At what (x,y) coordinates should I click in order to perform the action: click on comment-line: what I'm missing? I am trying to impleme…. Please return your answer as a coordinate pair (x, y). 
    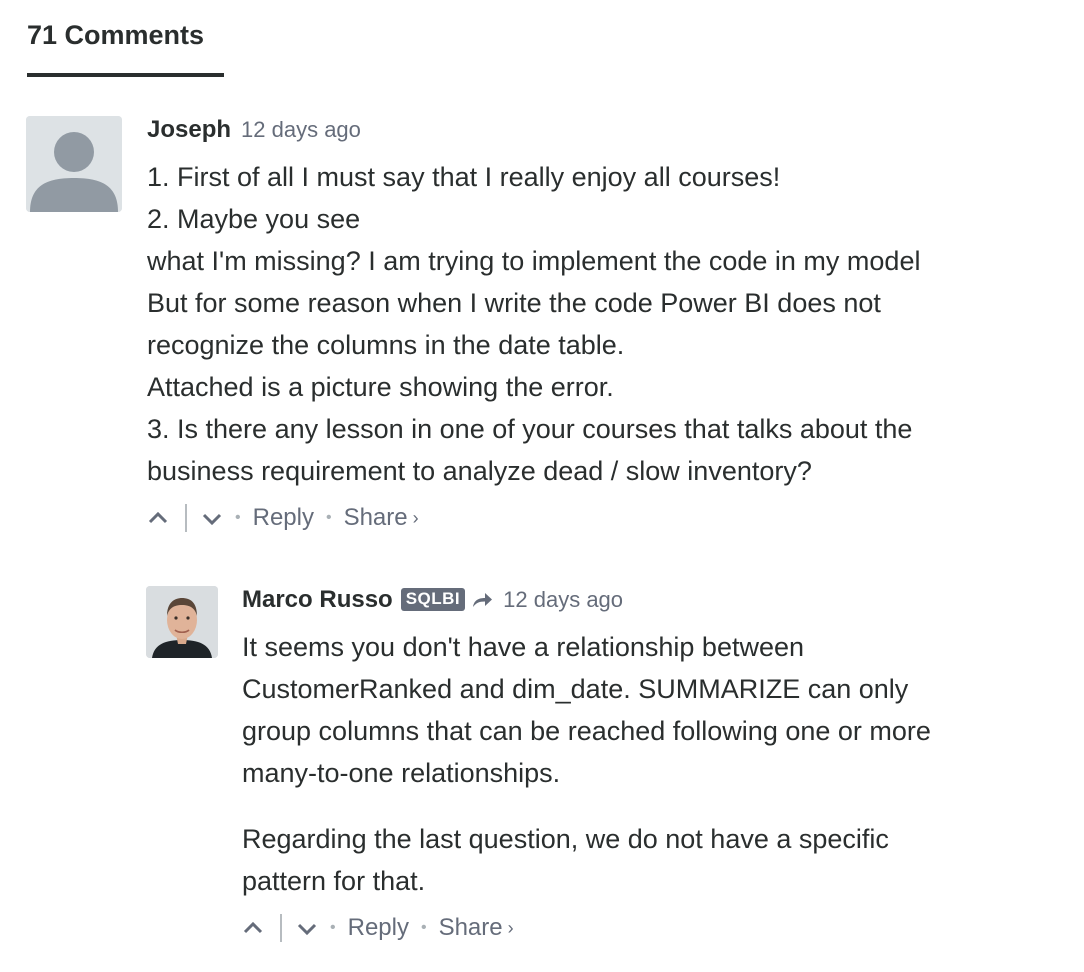
    Looking at the image, I should click on (534, 261).